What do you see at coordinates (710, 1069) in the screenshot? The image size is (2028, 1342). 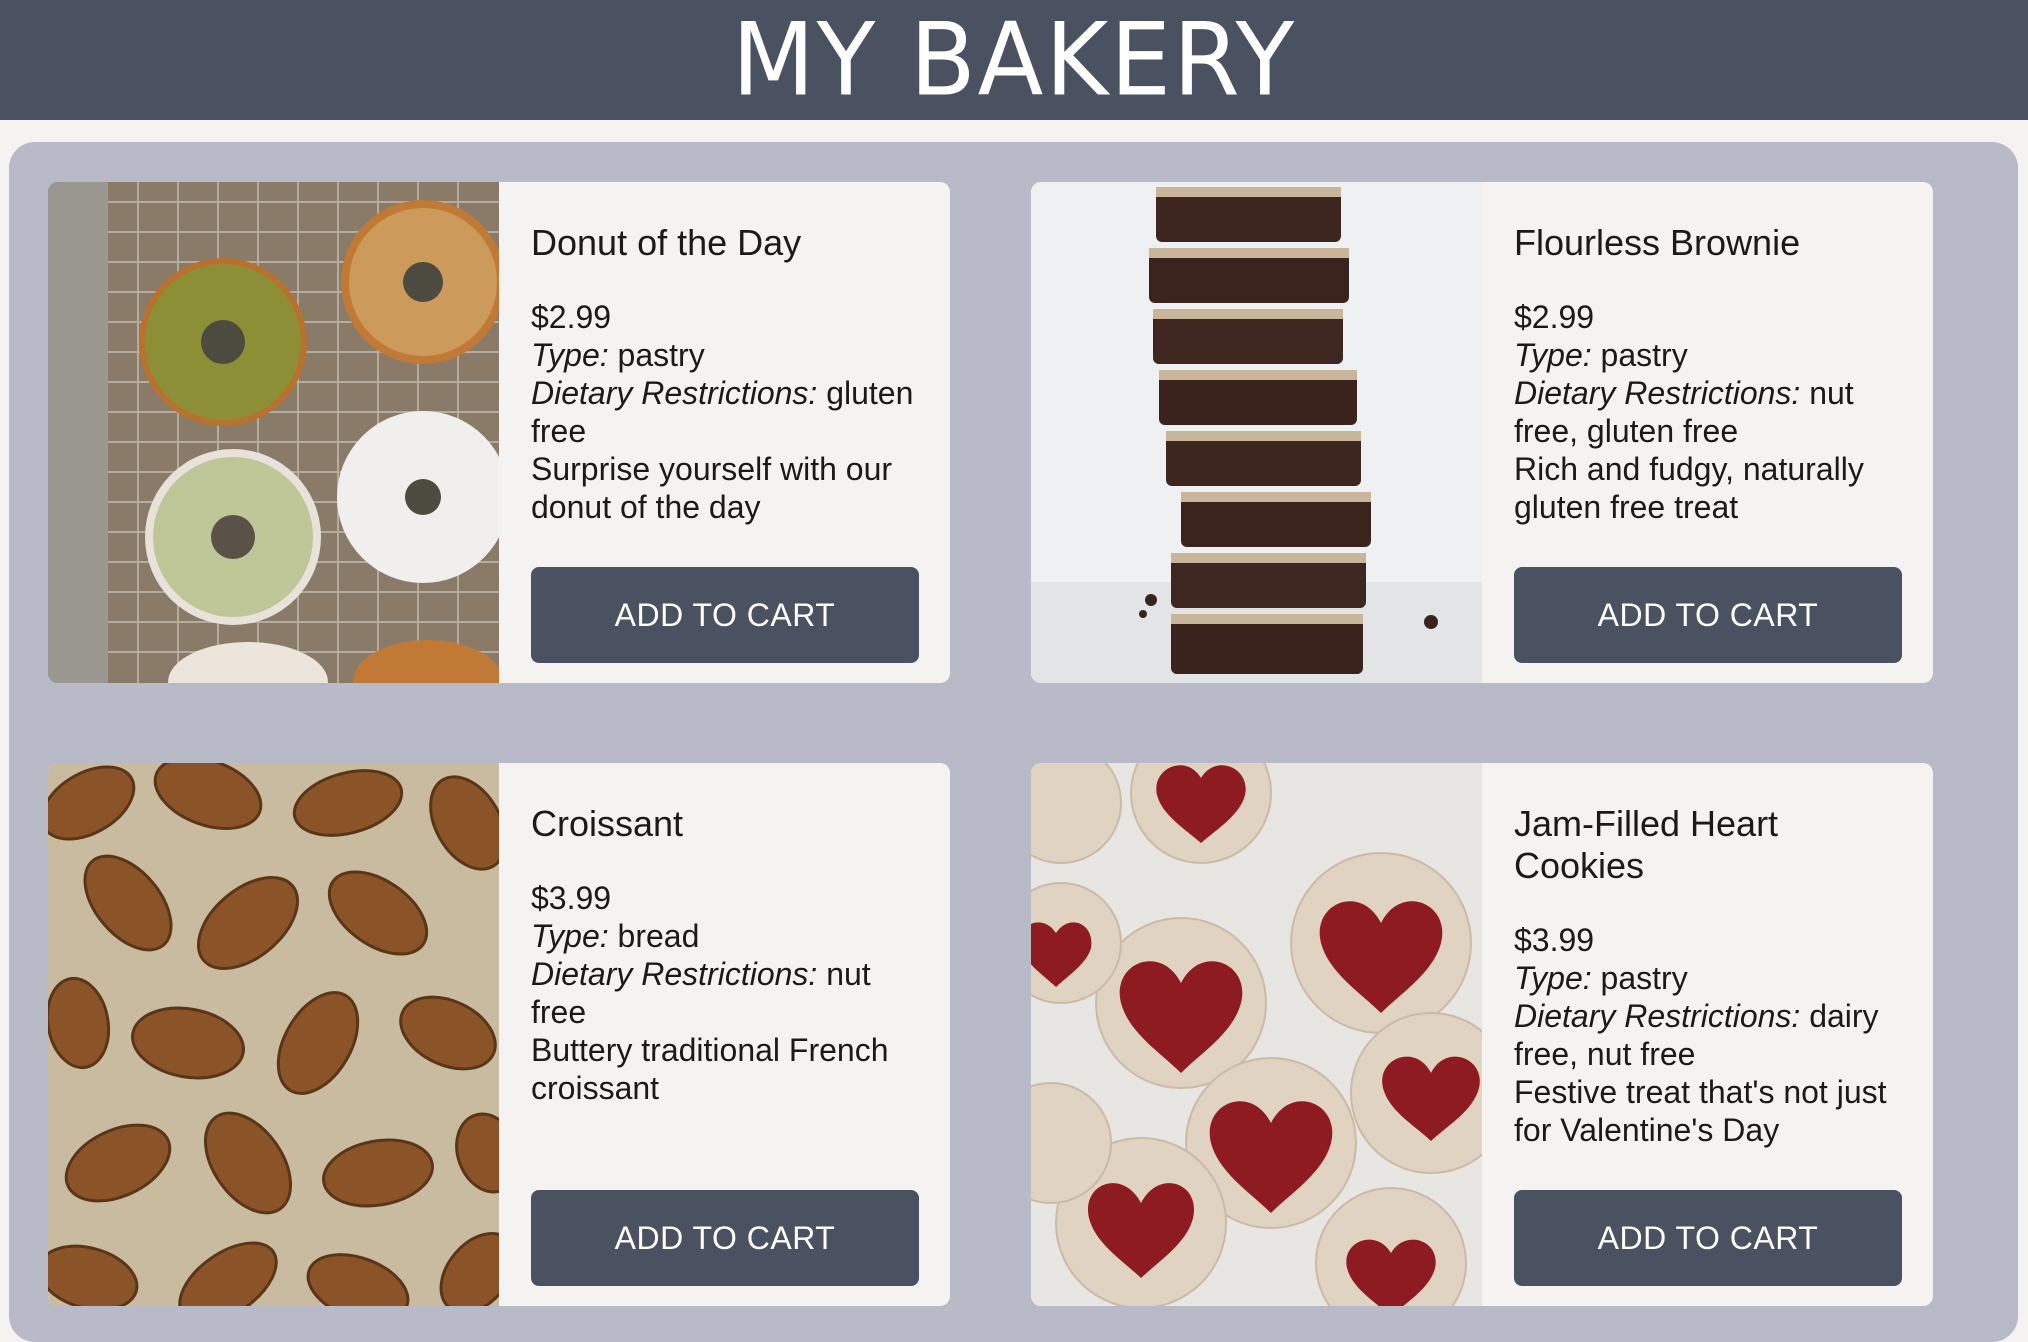 I see `product-description: Buttery traditional French croissant` at bounding box center [710, 1069].